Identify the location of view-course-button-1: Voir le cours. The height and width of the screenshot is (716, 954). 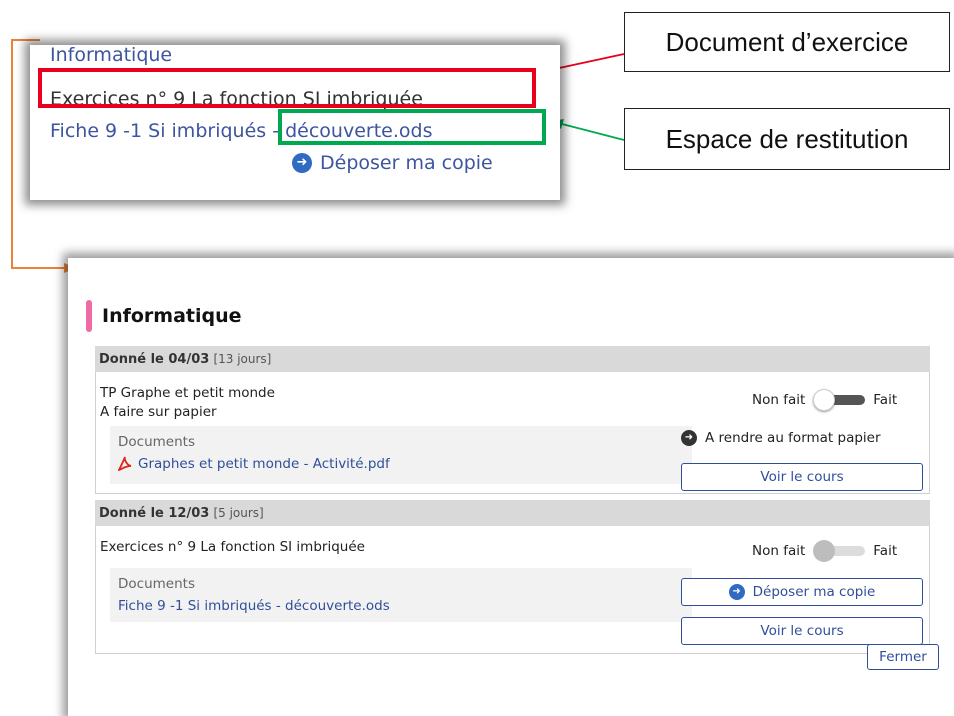
(802, 477).